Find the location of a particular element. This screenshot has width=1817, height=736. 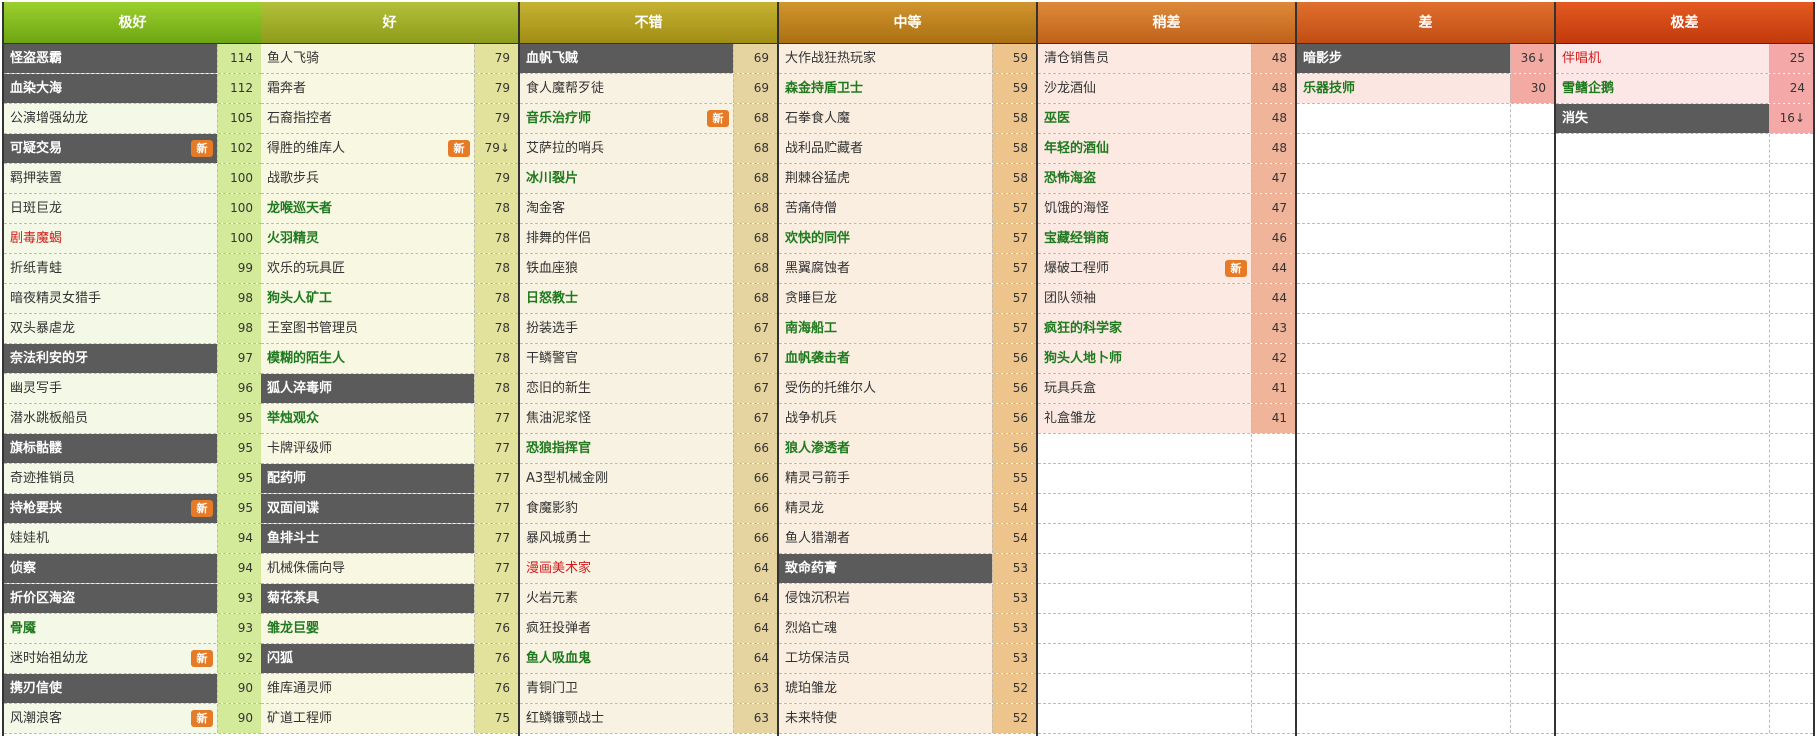

card-row: 雪鳍企鹅 24 is located at coordinates (1684, 89).